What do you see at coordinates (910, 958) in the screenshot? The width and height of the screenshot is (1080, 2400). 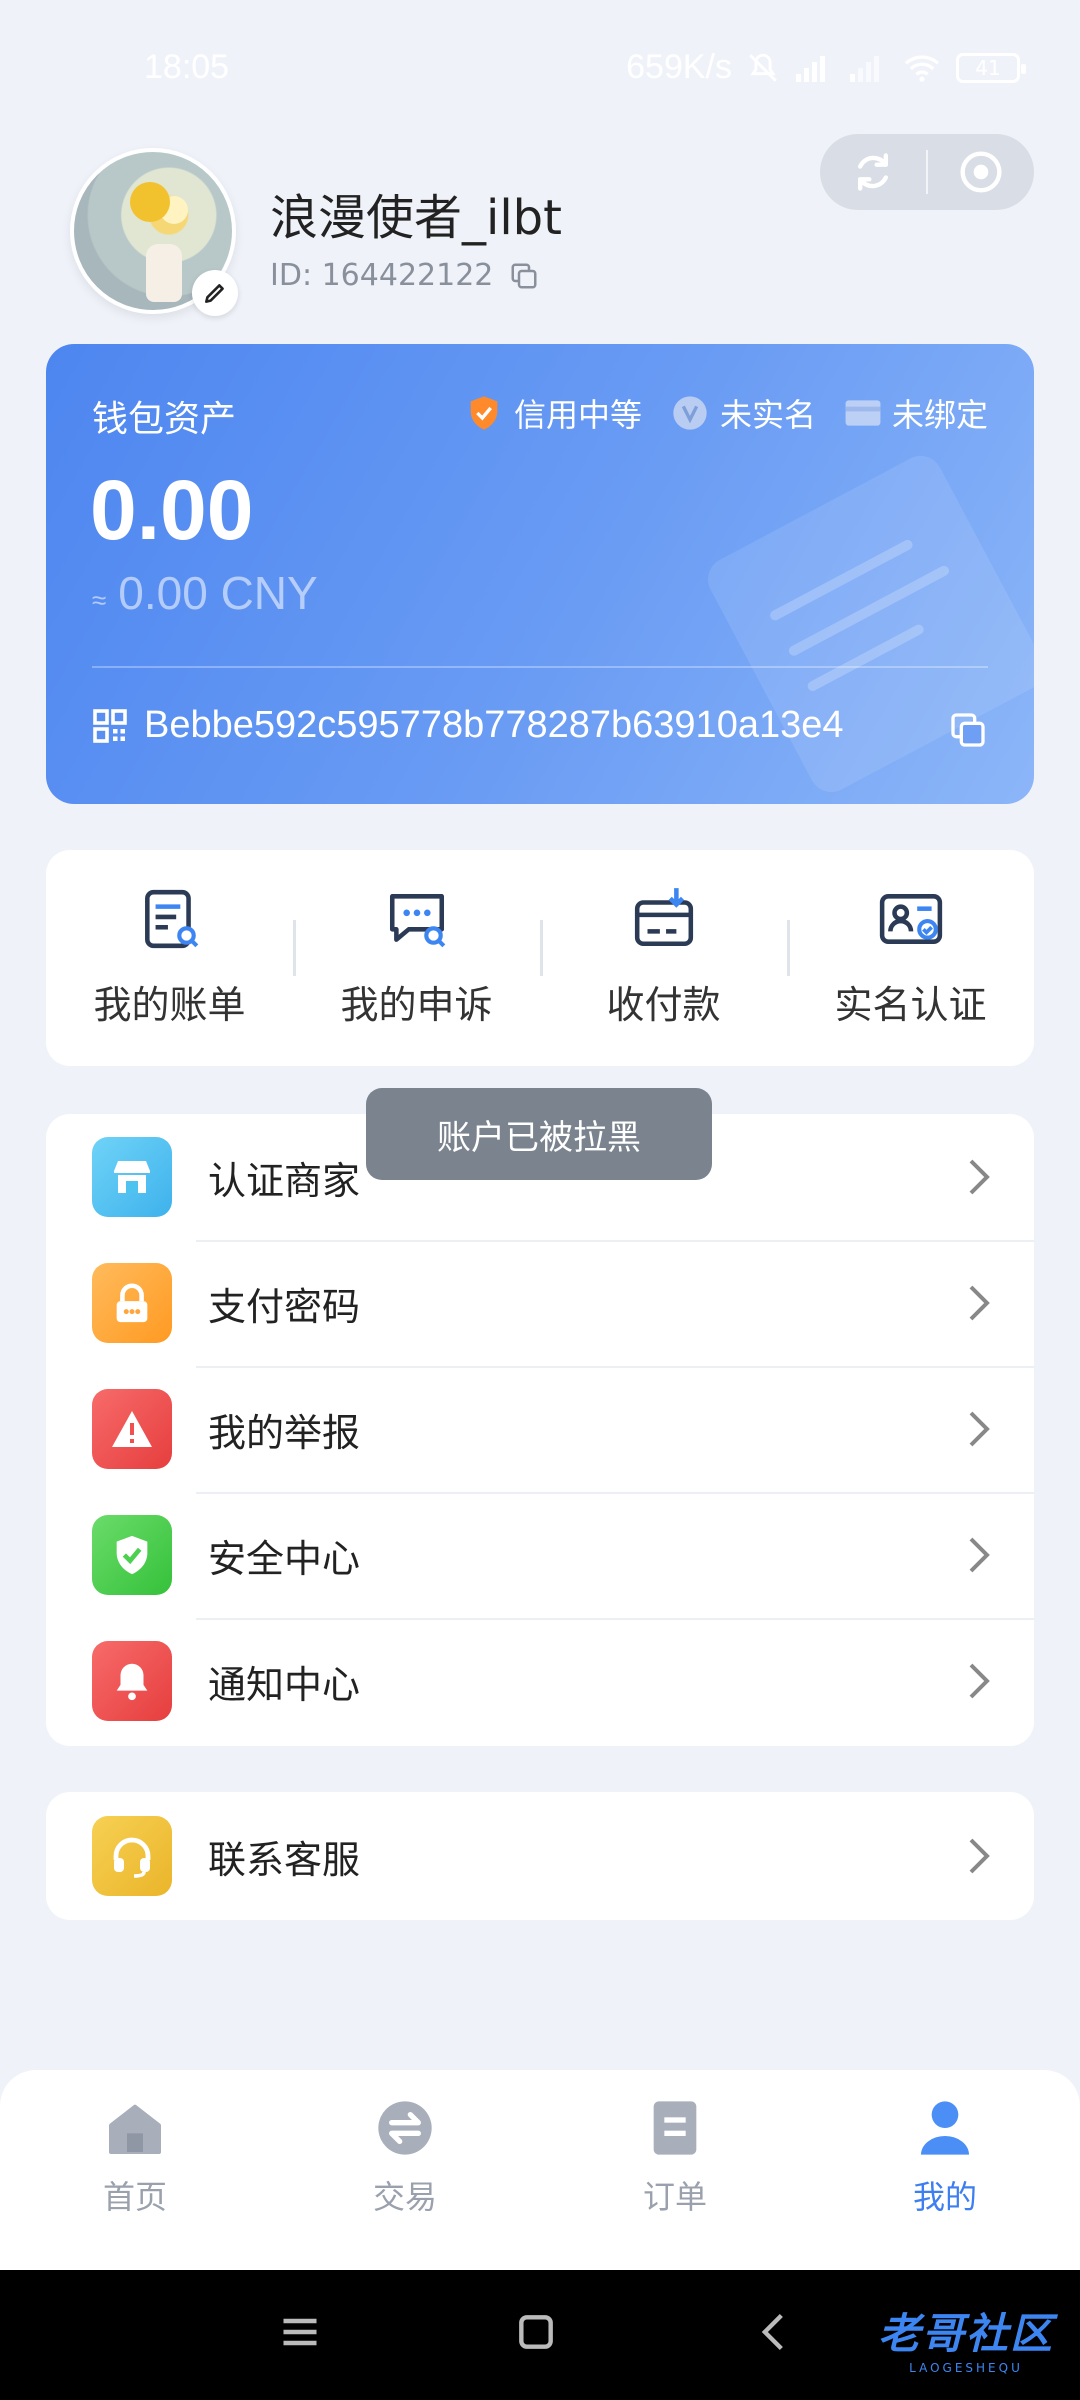 I see `quick-action-id-verify: 实名认证` at bounding box center [910, 958].